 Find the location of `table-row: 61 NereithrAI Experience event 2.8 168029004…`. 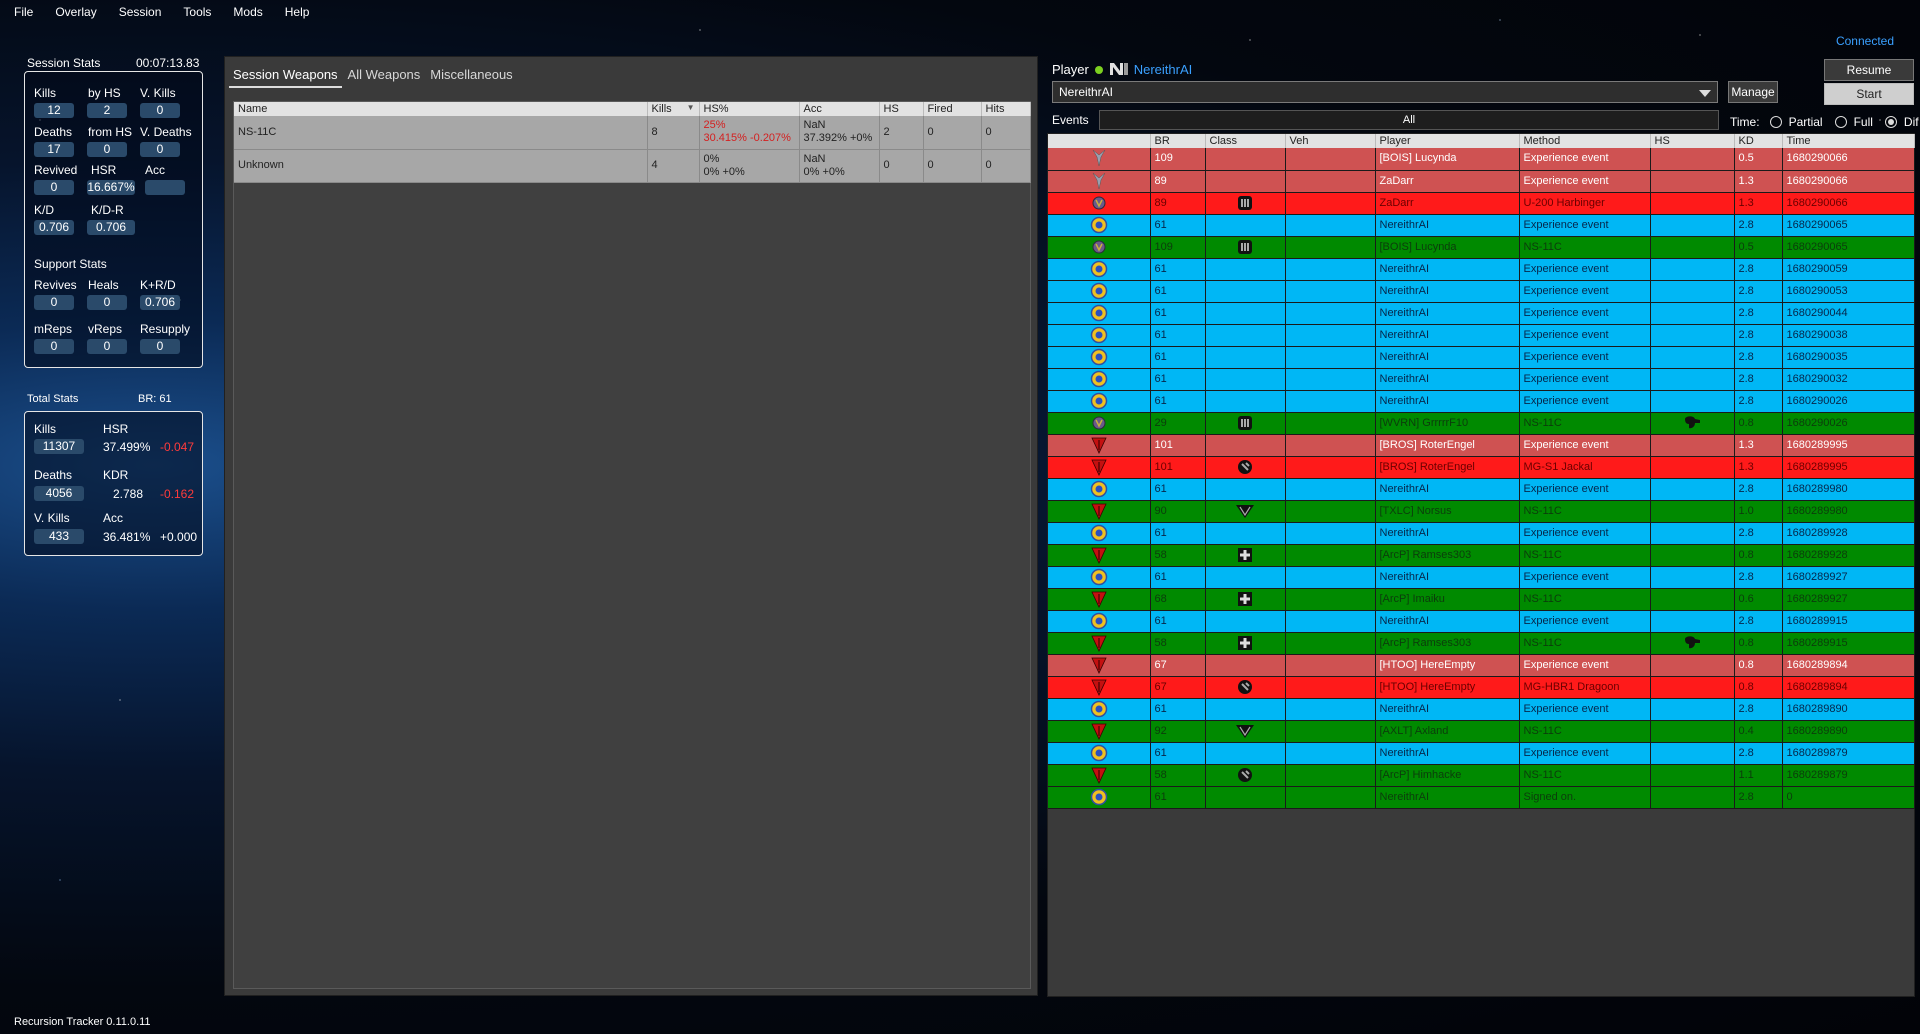

table-row: 61 NereithrAI Experience event 2.8 168029004… is located at coordinates (1481, 313).